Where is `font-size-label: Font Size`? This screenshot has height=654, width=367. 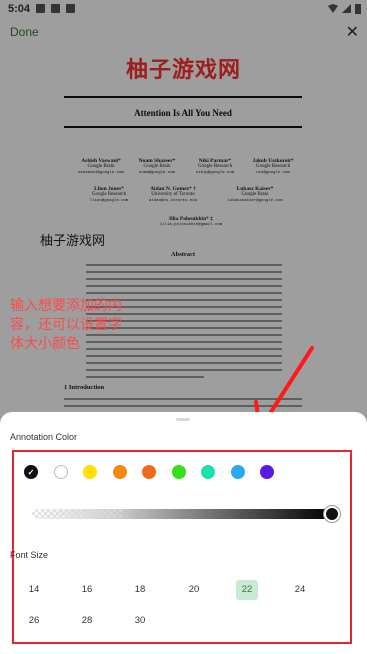 font-size-label: Font Size is located at coordinates (29, 555).